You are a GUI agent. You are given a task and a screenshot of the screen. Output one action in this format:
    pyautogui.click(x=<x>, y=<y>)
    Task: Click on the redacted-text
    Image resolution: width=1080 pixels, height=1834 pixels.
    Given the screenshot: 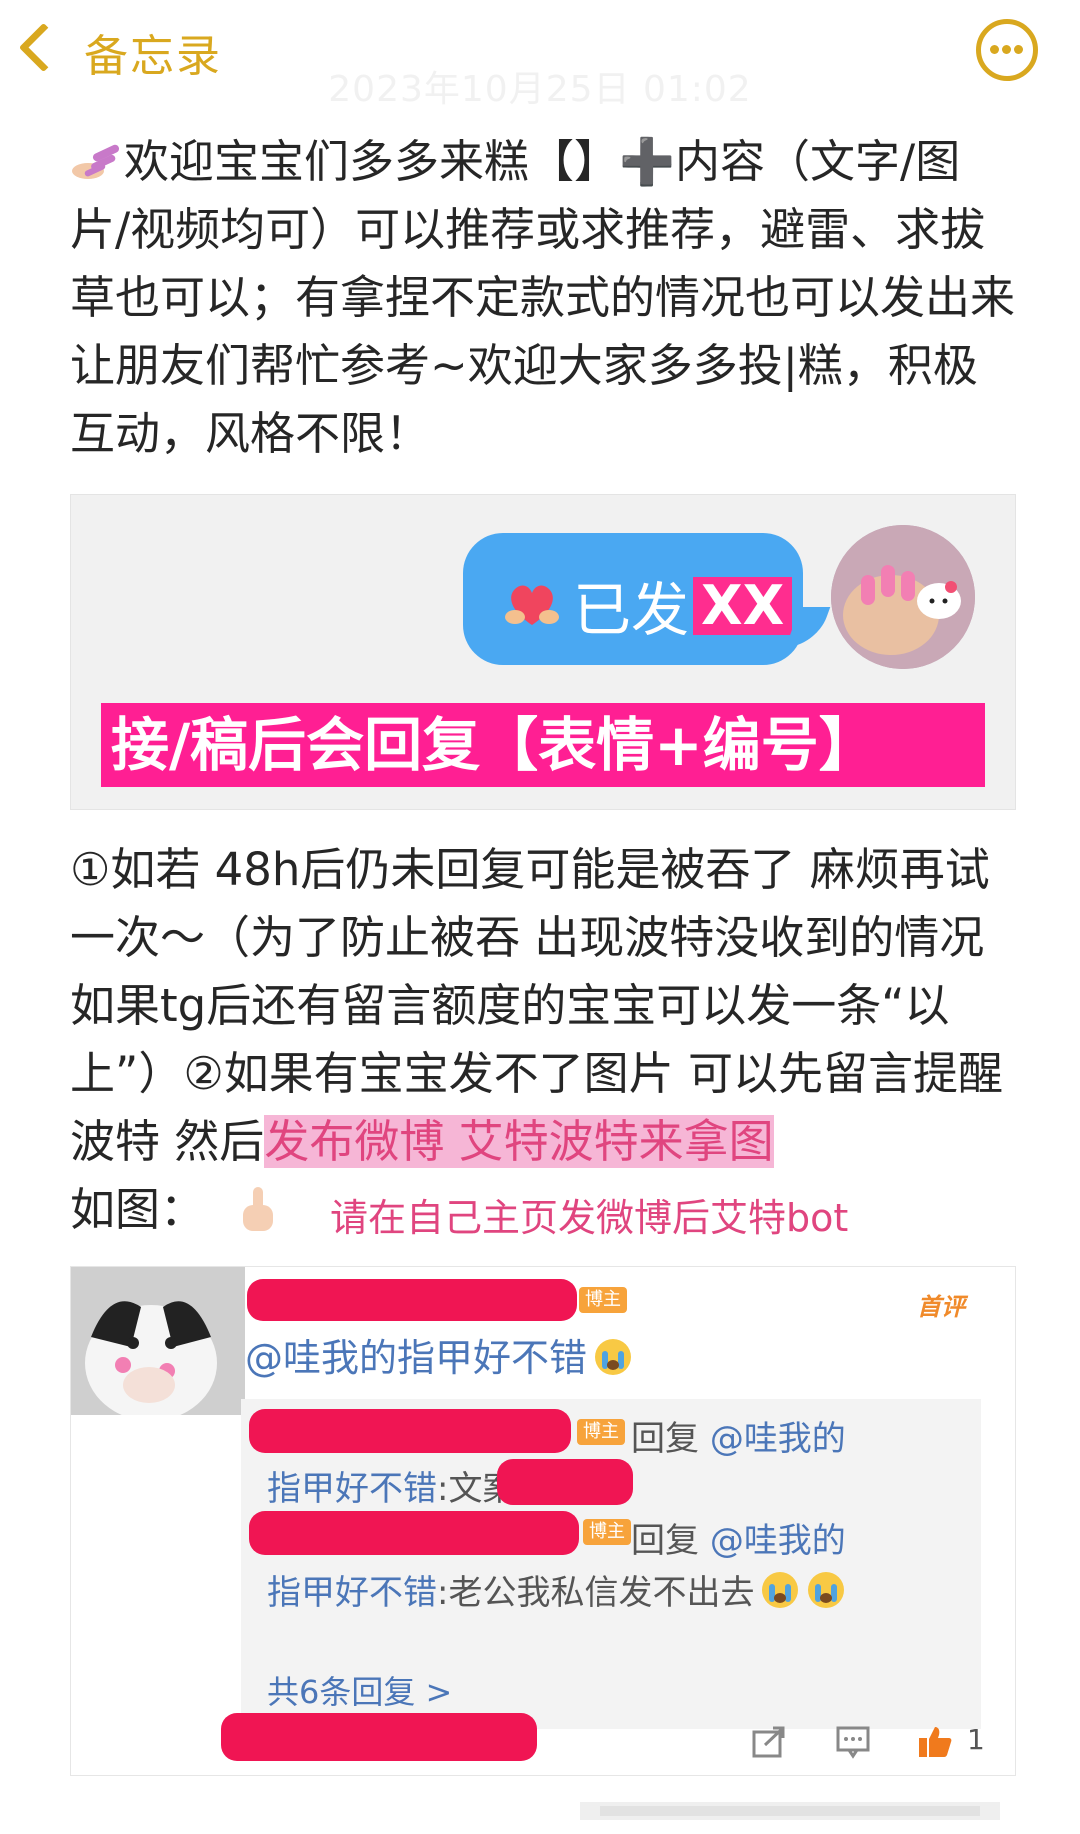 What is the action you would take?
    pyautogui.click(x=565, y=1482)
    